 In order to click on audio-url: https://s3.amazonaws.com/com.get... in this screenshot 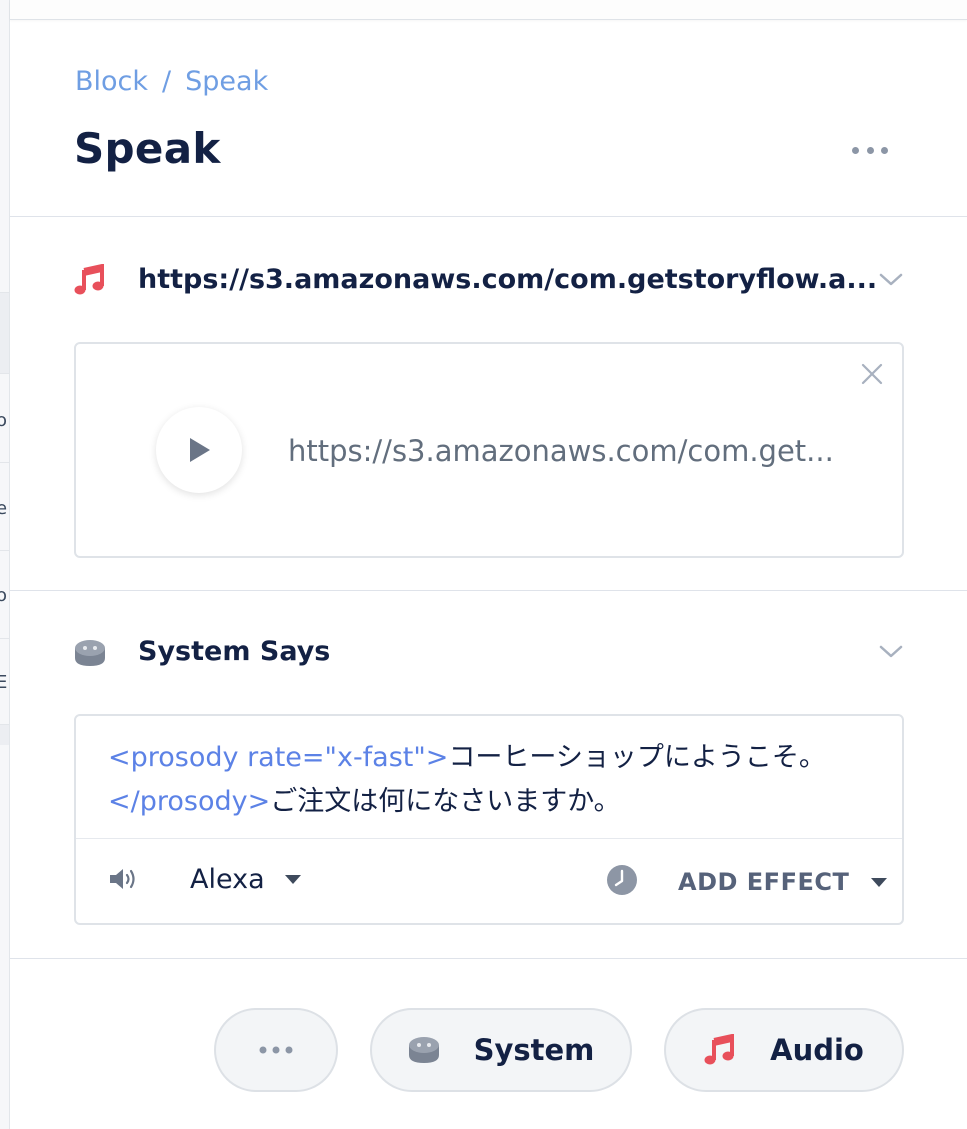, I will do `click(561, 451)`.